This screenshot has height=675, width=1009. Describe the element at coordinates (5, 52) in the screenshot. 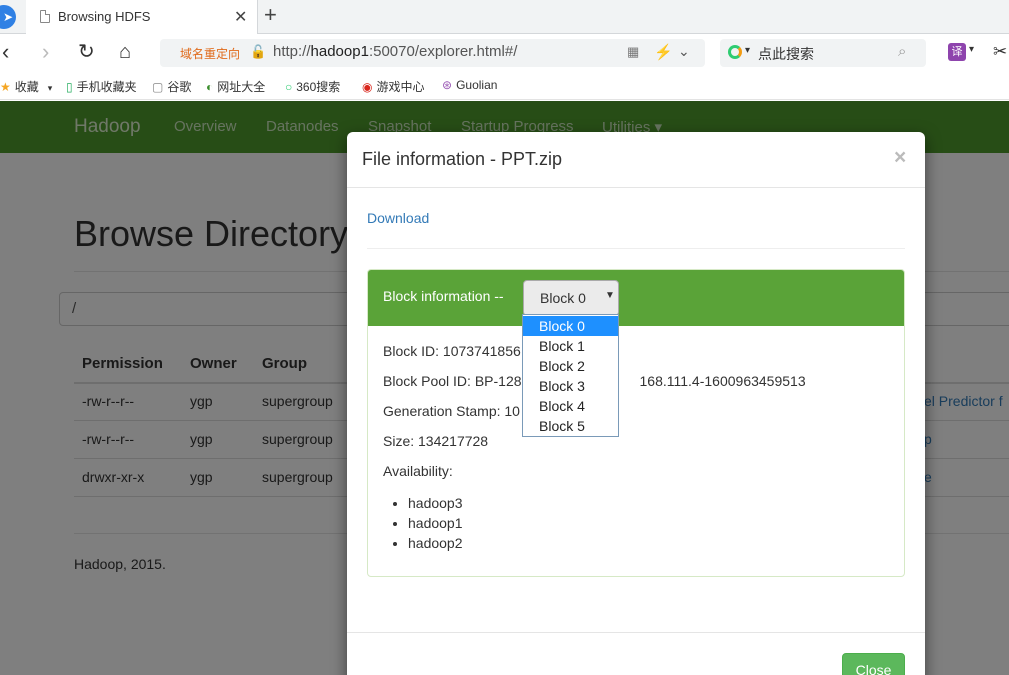

I see `back-icon: ‹` at that location.